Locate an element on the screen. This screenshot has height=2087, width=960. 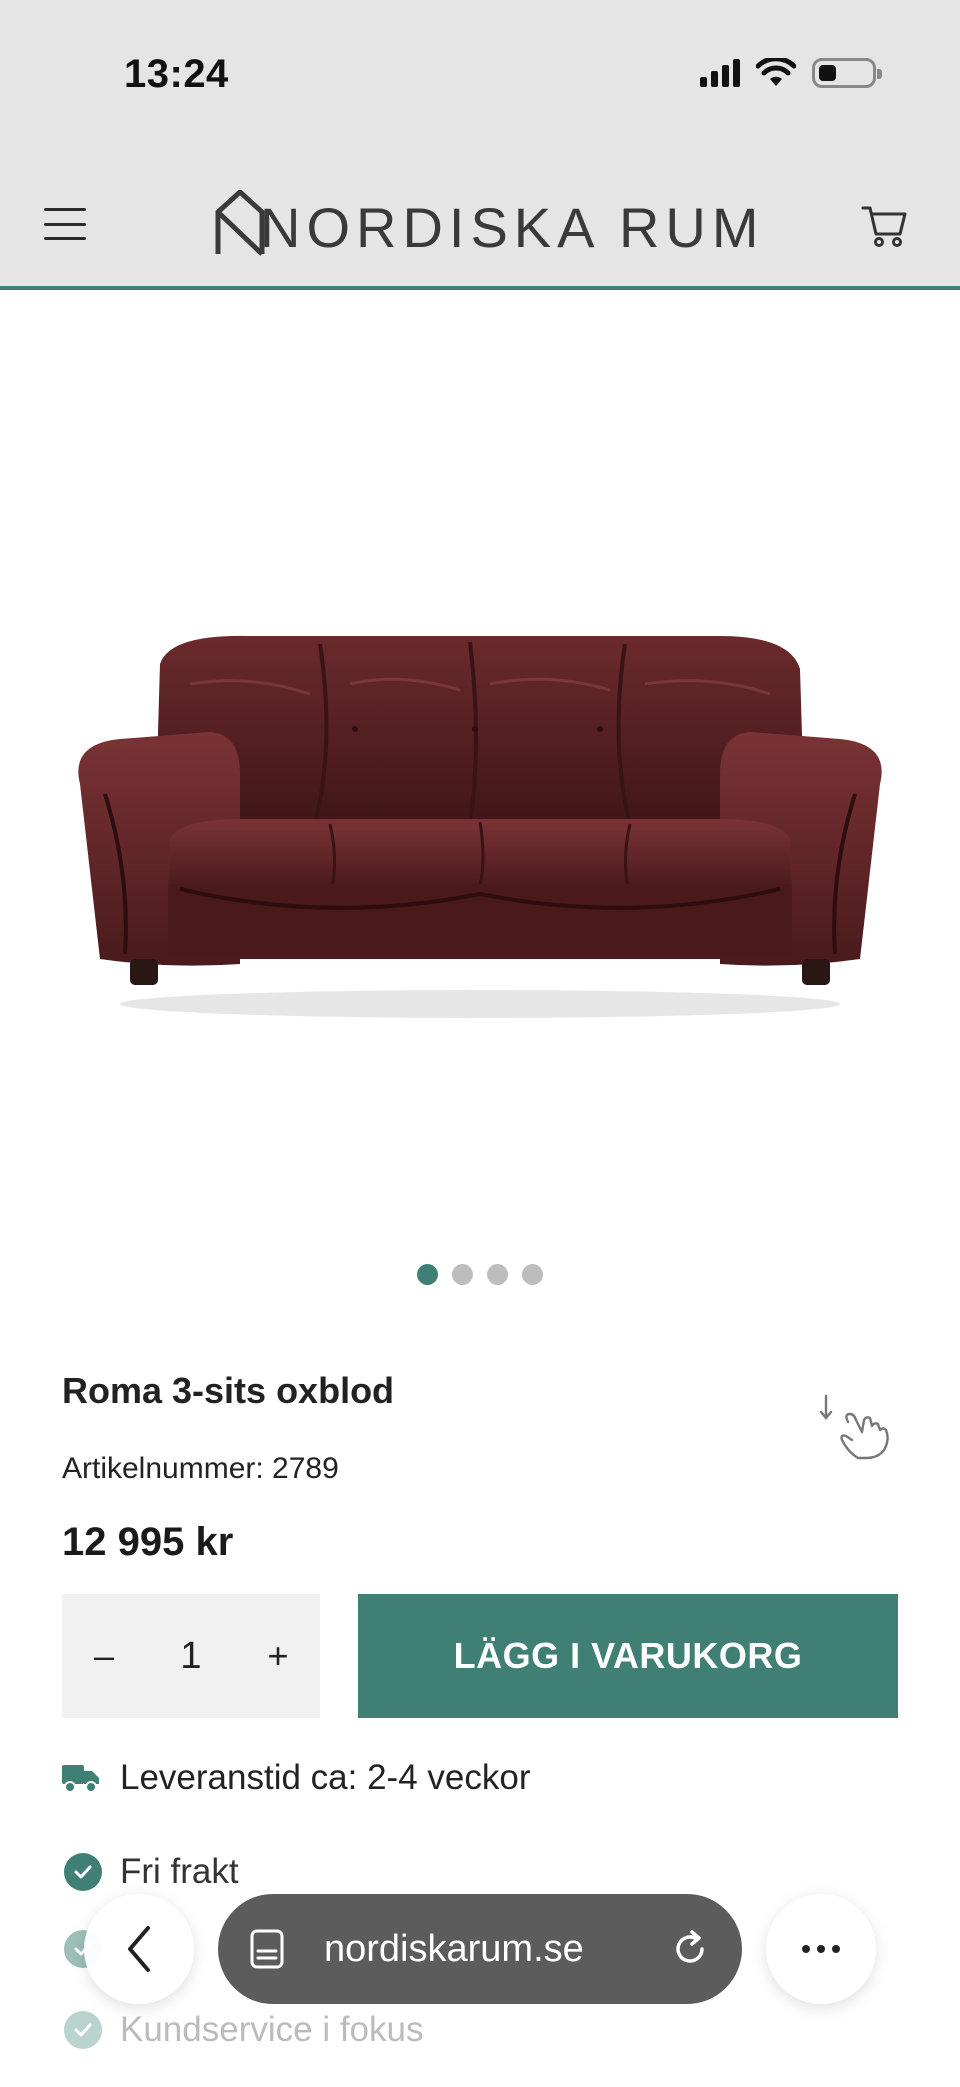
logo-house-icon is located at coordinates (240, 223).